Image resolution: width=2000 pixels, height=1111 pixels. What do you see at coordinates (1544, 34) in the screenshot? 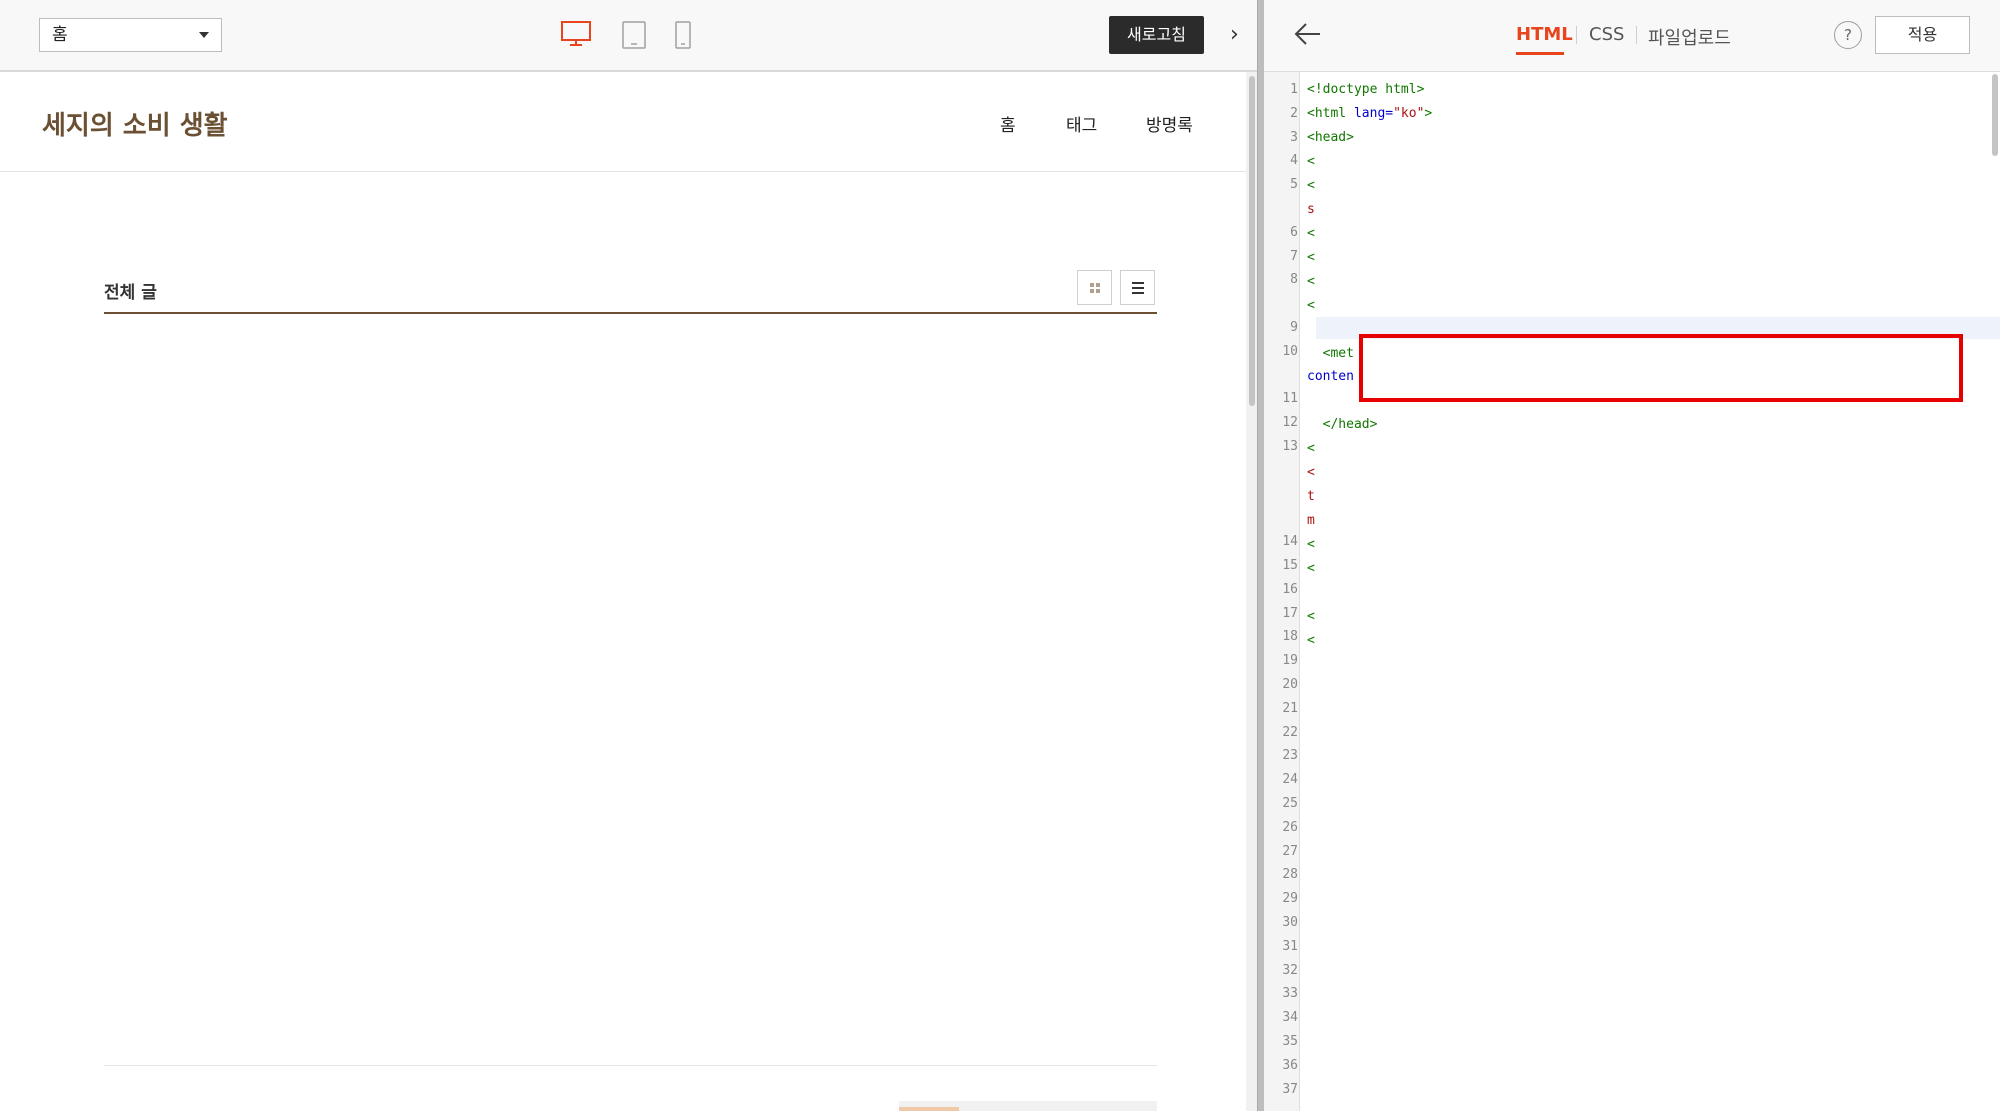
I see `tab-html: HTML` at bounding box center [1544, 34].